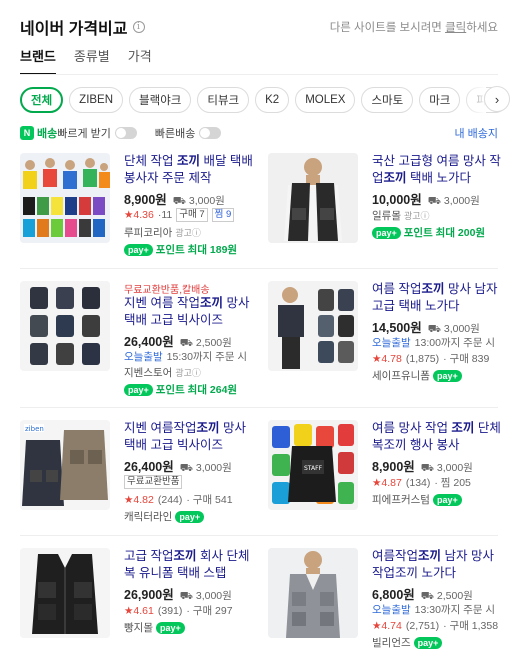 The width and height of the screenshot is (516, 668). What do you see at coordinates (401, 375) in the screenshot?
I see `store-name: 세이프유니폼` at bounding box center [401, 375].